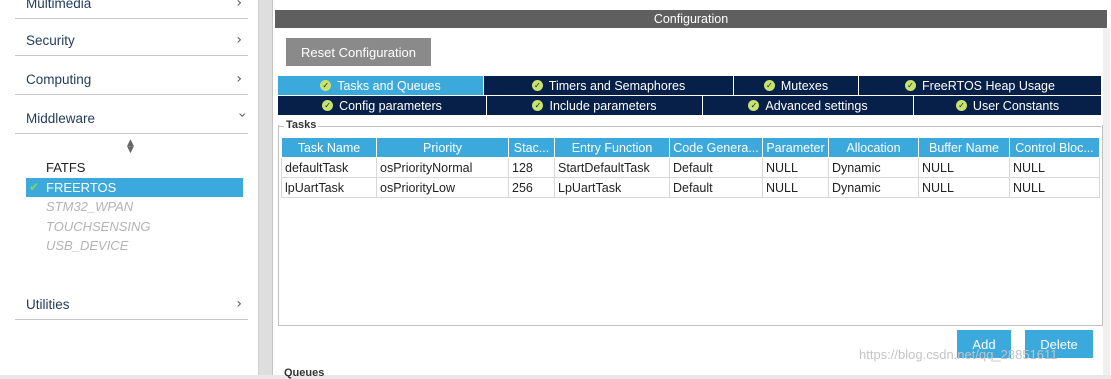 This screenshot has height=379, width=1111. What do you see at coordinates (266, 187) in the screenshot?
I see `pane-splitter` at bounding box center [266, 187].